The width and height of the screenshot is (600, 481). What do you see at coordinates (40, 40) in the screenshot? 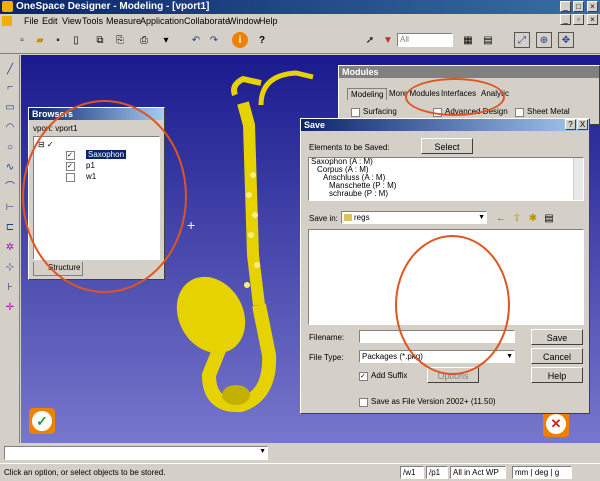
I see `open-folder-icon: ▰` at bounding box center [40, 40].